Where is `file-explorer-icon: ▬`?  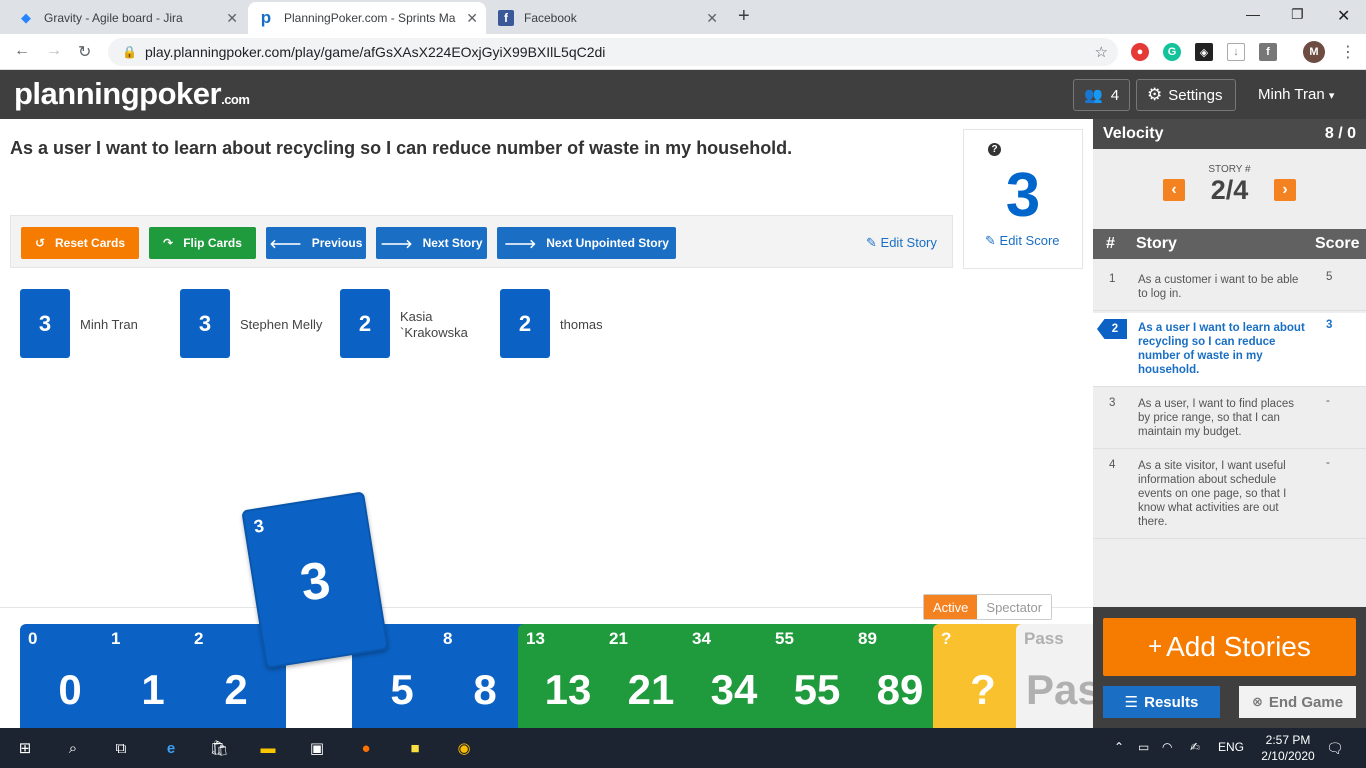
file-explorer-icon: ▬ is located at coordinates (268, 748).